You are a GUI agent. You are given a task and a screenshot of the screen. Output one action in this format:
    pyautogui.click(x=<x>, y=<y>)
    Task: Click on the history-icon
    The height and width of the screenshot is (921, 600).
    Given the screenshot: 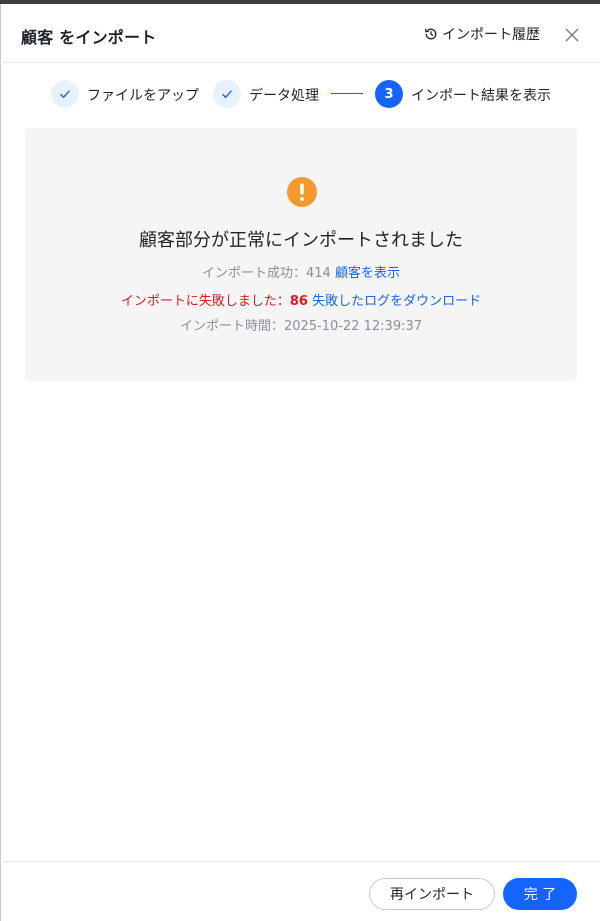 What is the action you would take?
    pyautogui.click(x=430, y=34)
    